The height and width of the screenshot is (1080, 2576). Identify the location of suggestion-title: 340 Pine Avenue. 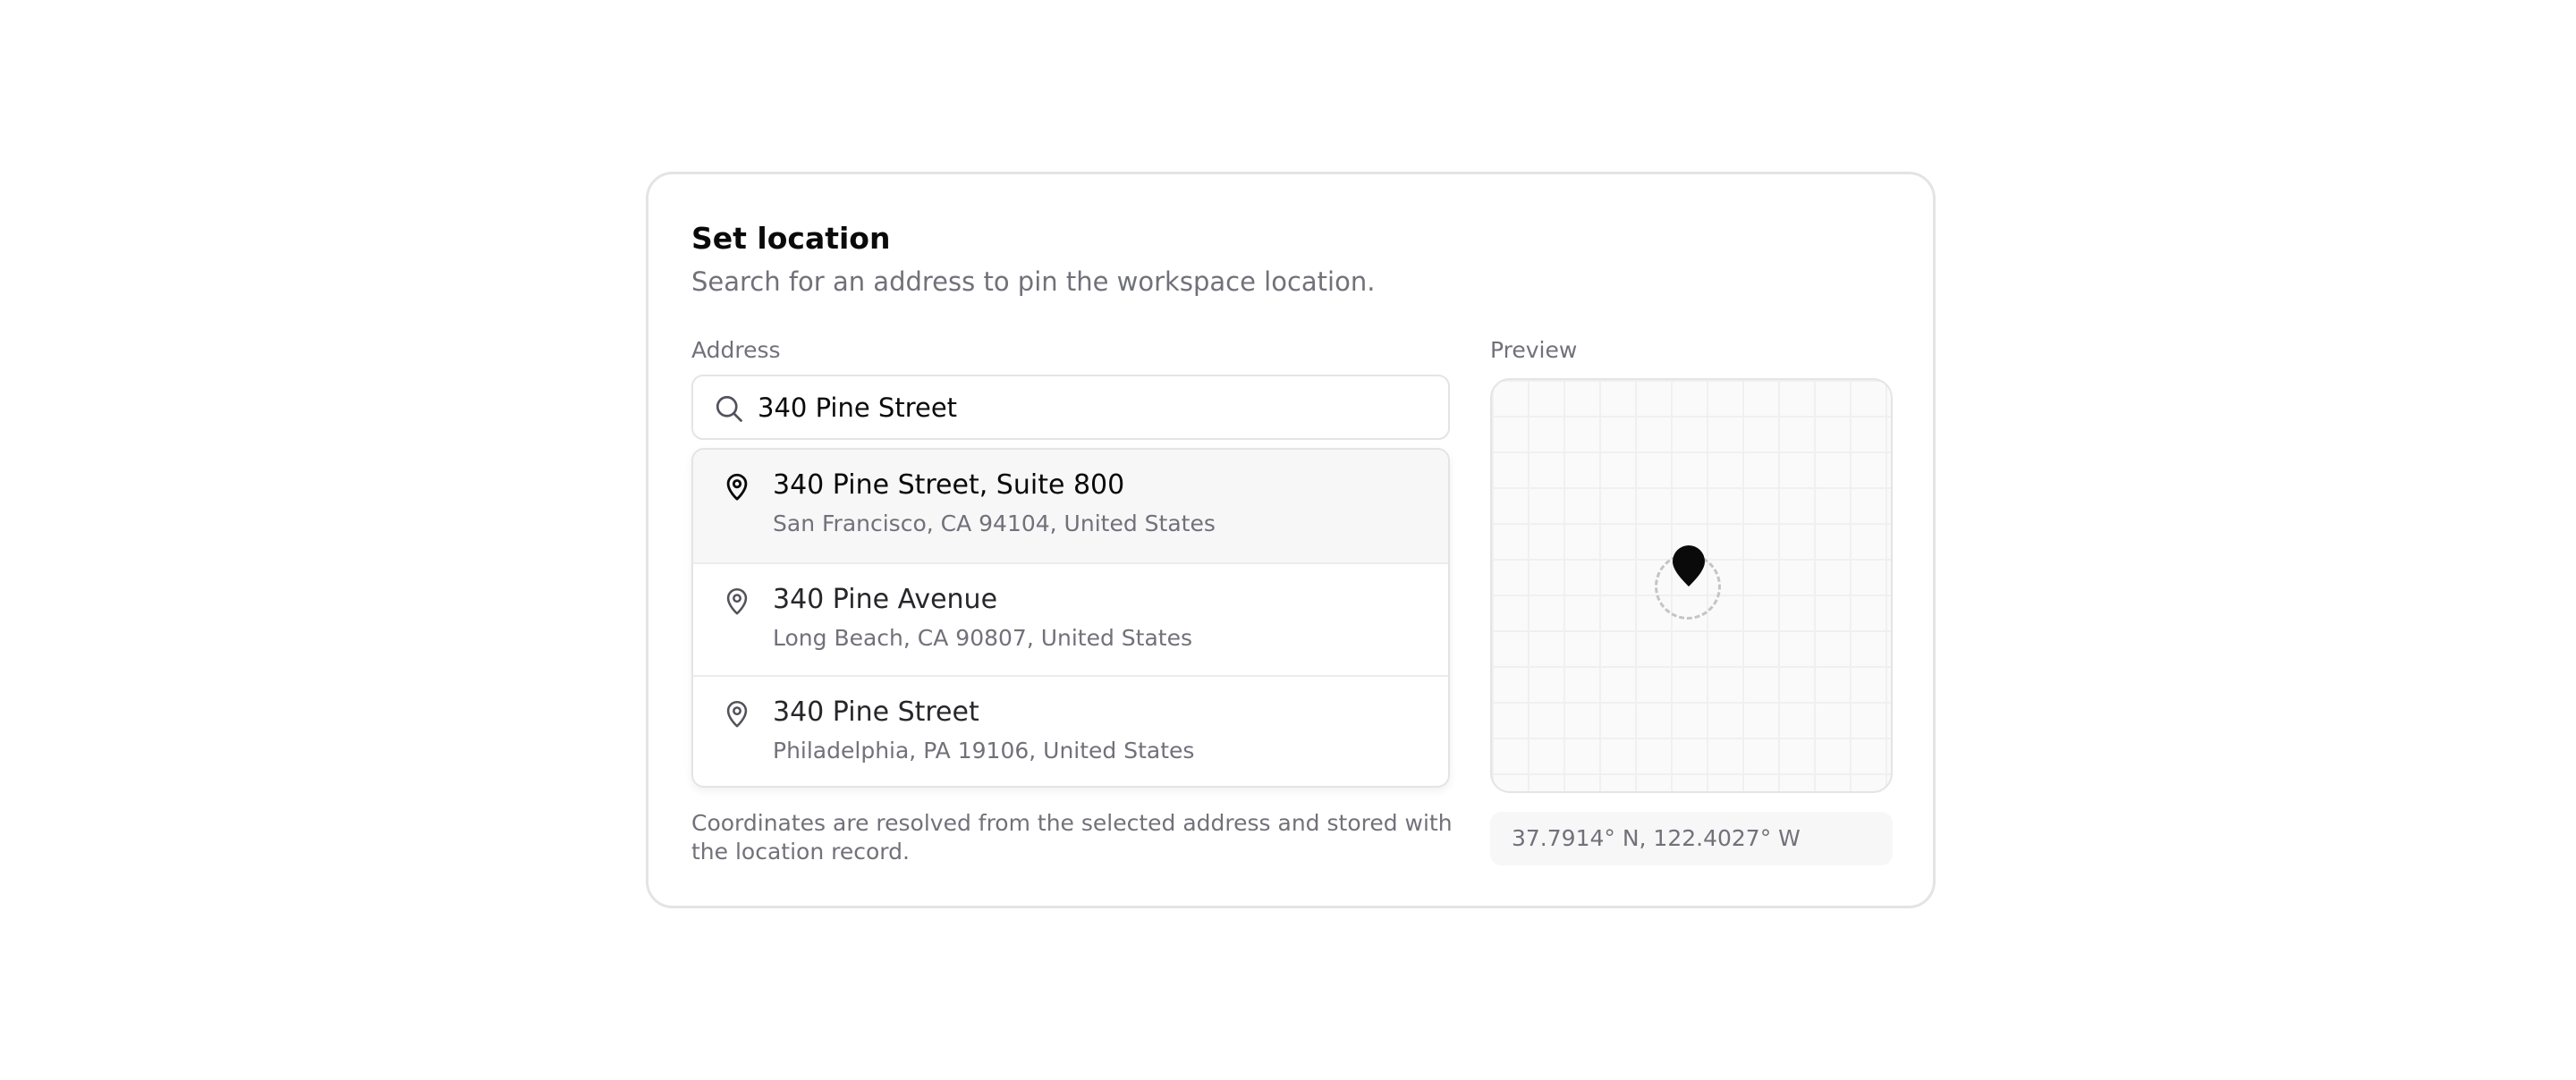
(885, 599).